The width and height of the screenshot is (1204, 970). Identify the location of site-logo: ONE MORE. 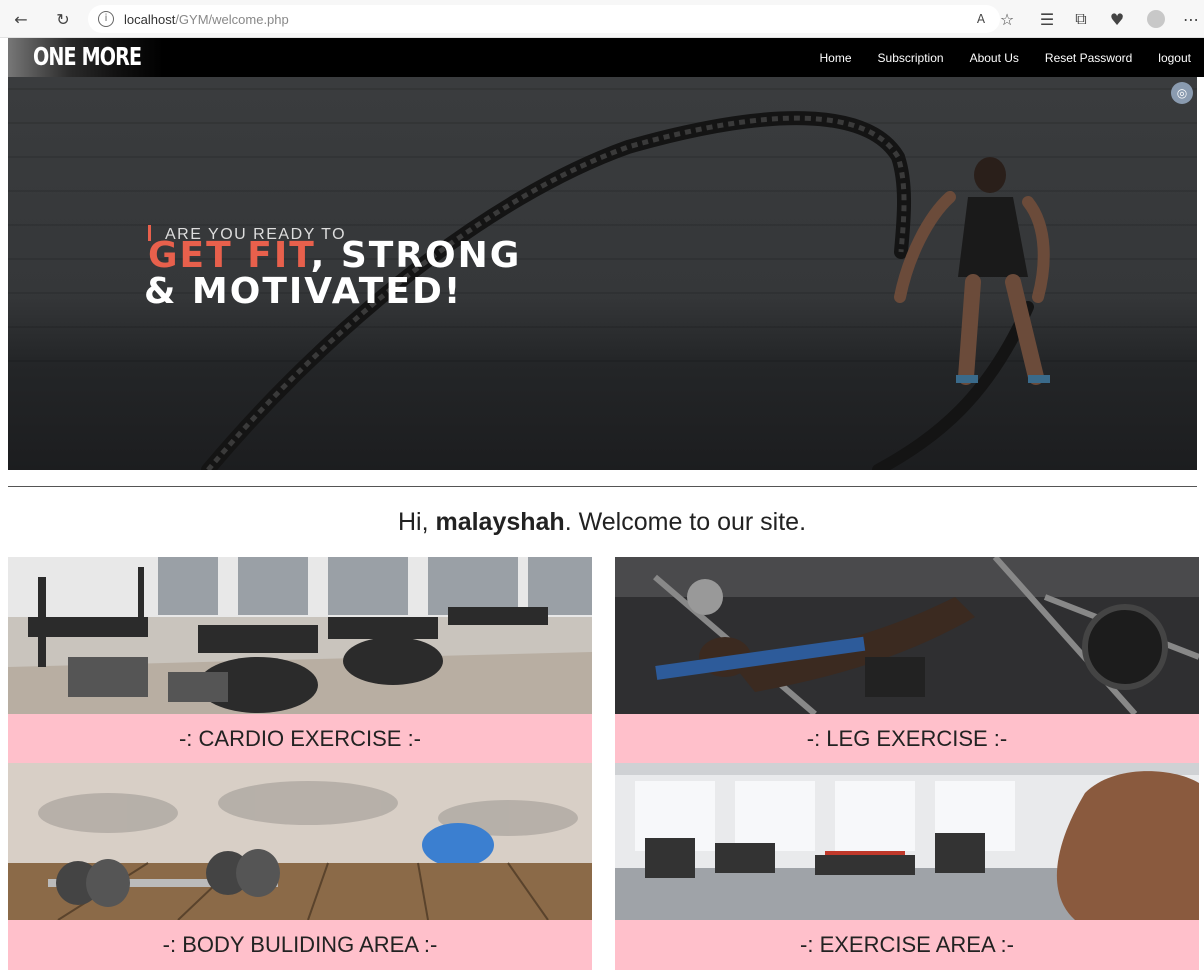
(85, 57).